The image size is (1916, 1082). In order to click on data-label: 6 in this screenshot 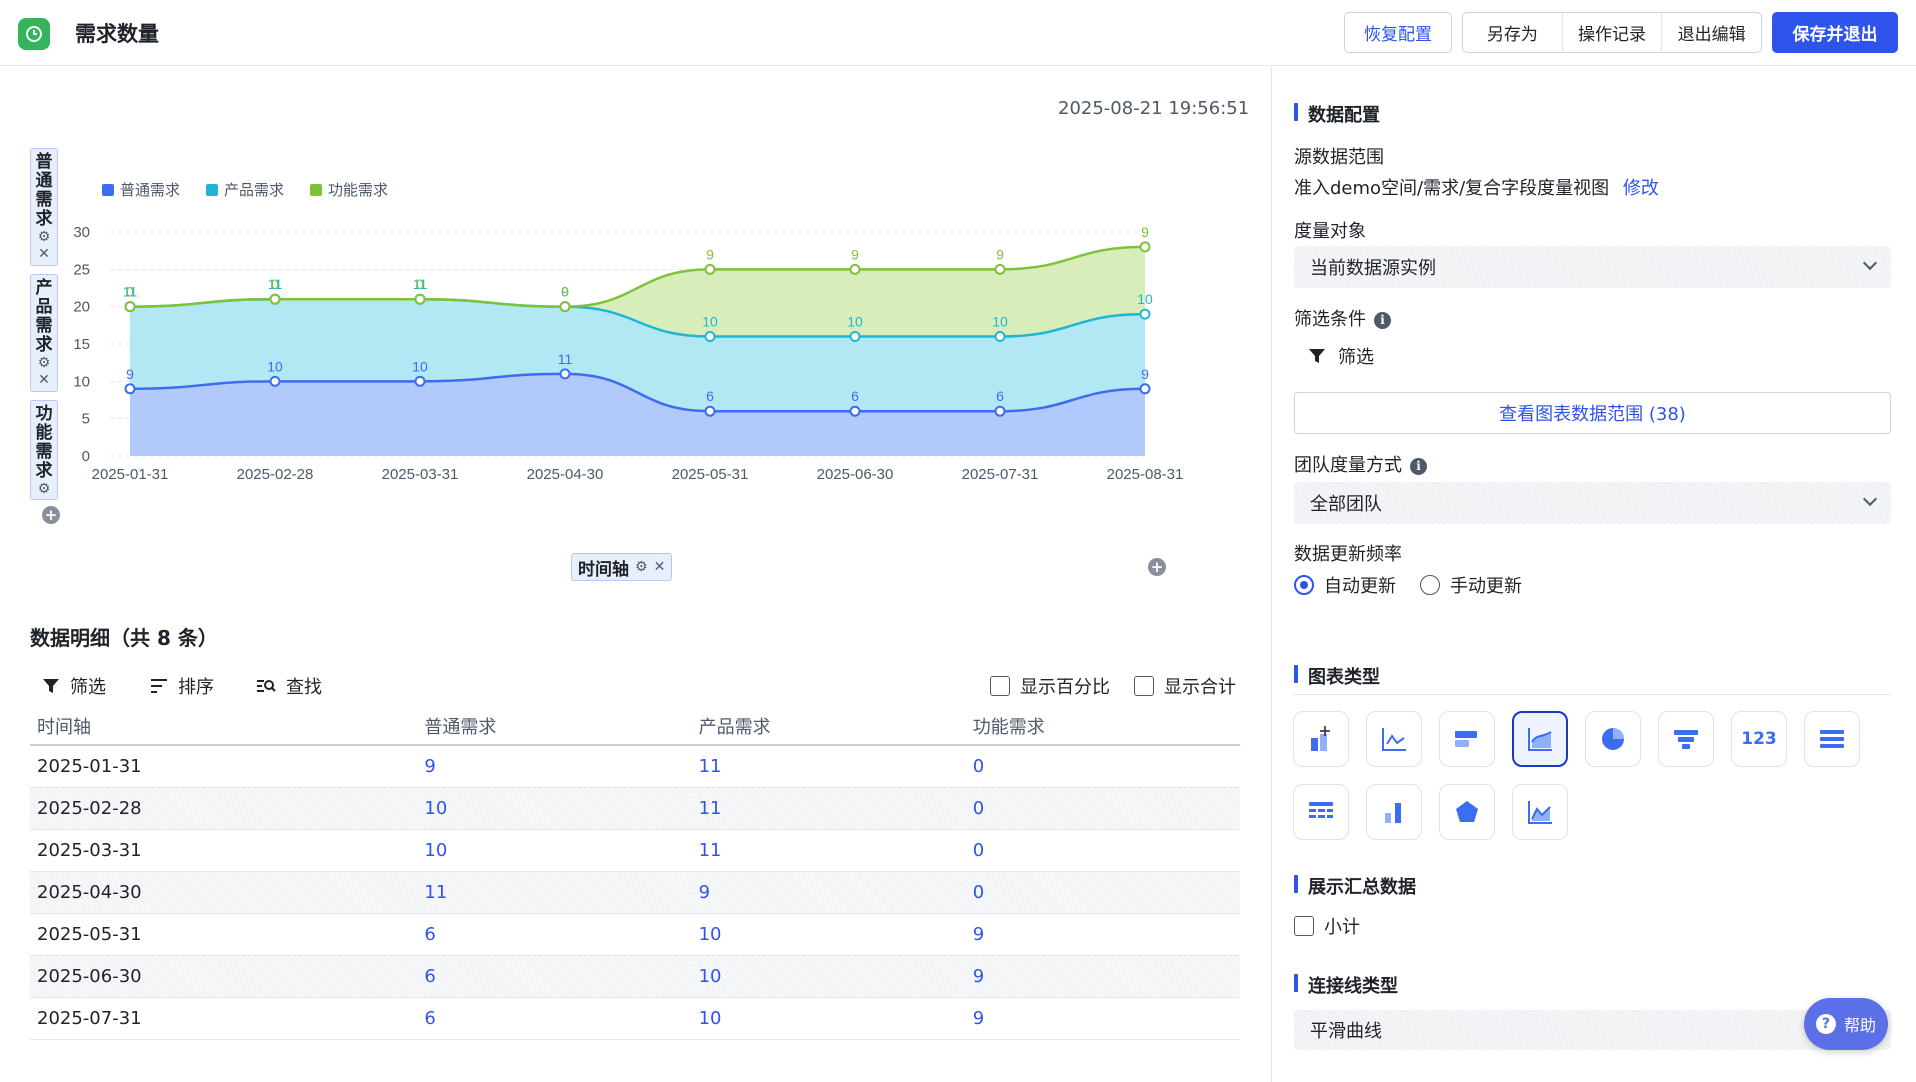, I will do `click(1000, 396)`.